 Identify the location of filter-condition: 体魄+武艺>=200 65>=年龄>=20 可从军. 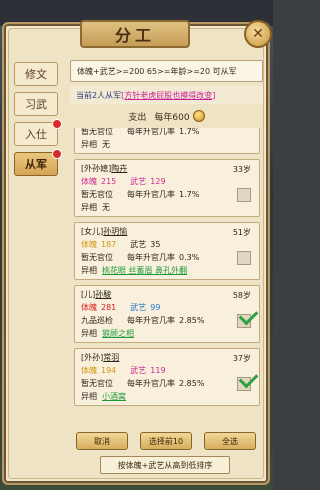
(166, 71).